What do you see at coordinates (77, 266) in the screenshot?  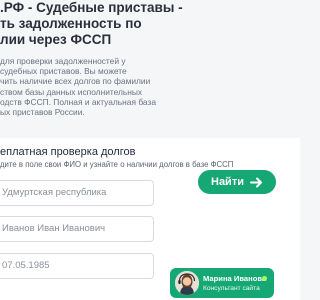 I see `birth-date-input: 07.05.1985` at bounding box center [77, 266].